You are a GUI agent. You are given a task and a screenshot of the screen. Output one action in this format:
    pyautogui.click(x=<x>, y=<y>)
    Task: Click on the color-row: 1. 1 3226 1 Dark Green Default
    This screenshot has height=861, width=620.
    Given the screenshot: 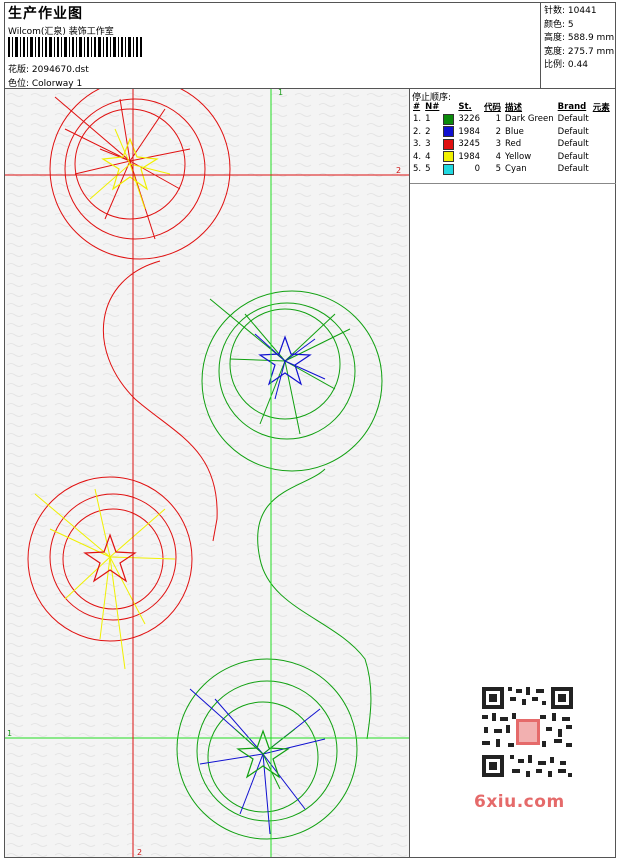 What is the action you would take?
    pyautogui.click(x=511, y=119)
    